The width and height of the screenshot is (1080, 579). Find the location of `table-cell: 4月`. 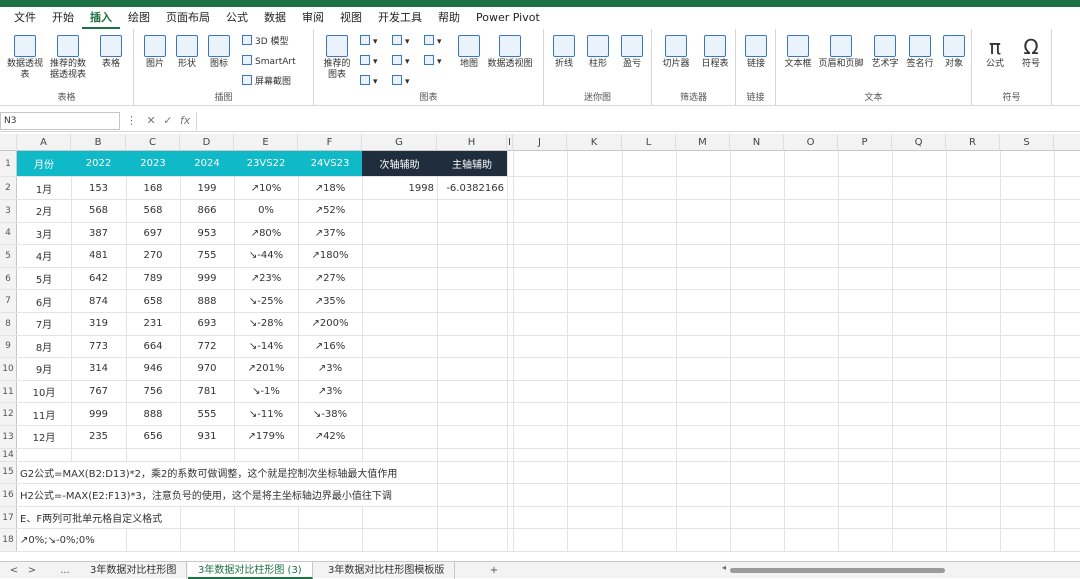

table-cell: 4月 is located at coordinates (44, 256).